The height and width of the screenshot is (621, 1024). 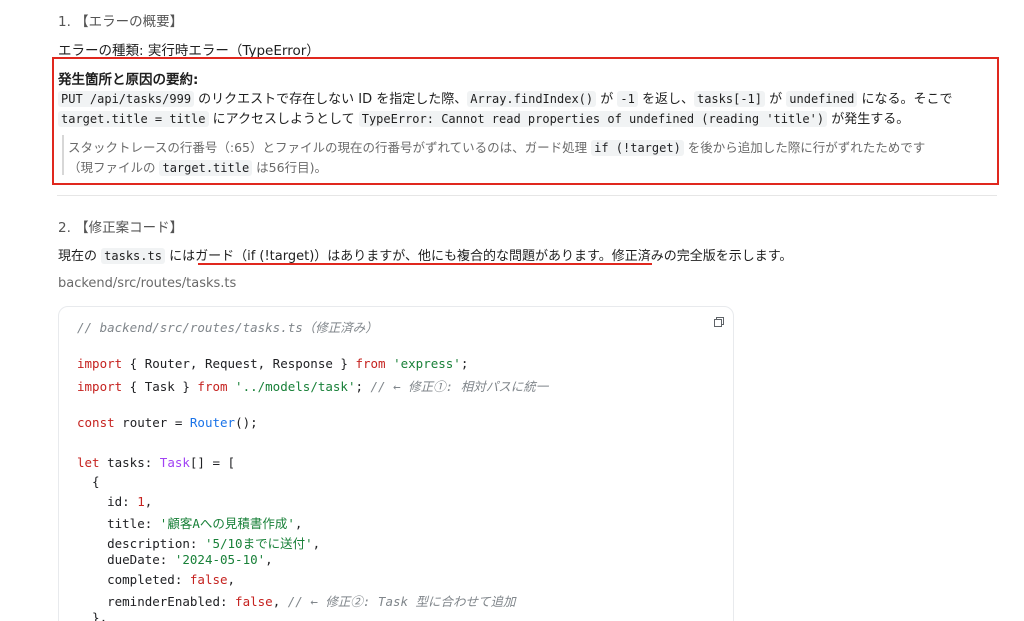 What do you see at coordinates (126, 99) in the screenshot?
I see `inline-code: PUT /api/tasks/999` at bounding box center [126, 99].